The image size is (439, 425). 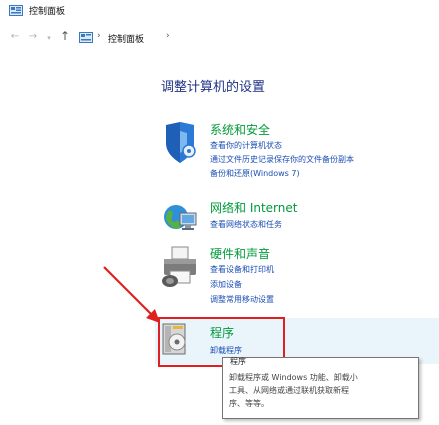 What do you see at coordinates (299, 280) in the screenshot?
I see `category-hardware-sound: 硬件和声音 查看设备和打印机 添加设备 调整常用移动设置` at bounding box center [299, 280].